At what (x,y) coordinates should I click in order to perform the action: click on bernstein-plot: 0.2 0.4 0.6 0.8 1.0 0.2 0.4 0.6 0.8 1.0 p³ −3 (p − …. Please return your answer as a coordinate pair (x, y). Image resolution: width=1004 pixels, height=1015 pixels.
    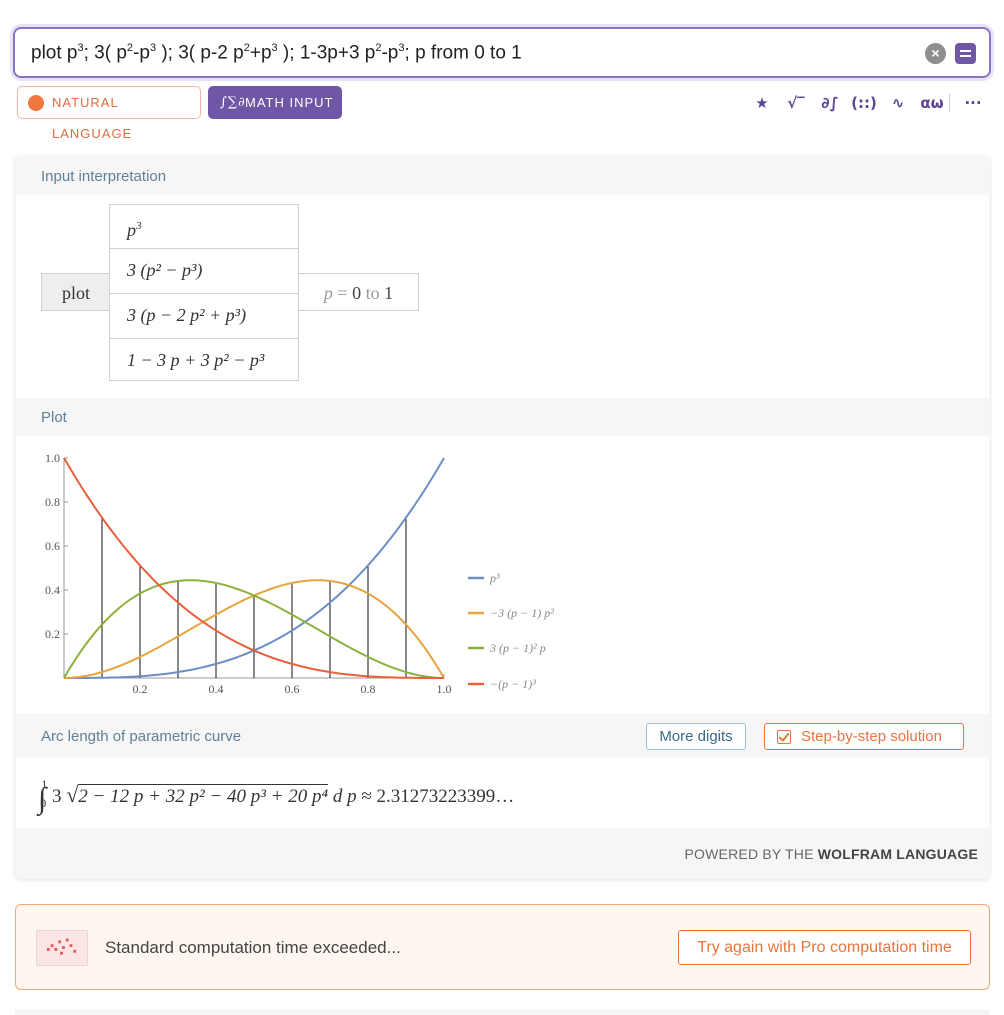
    Looking at the image, I should click on (299, 573).